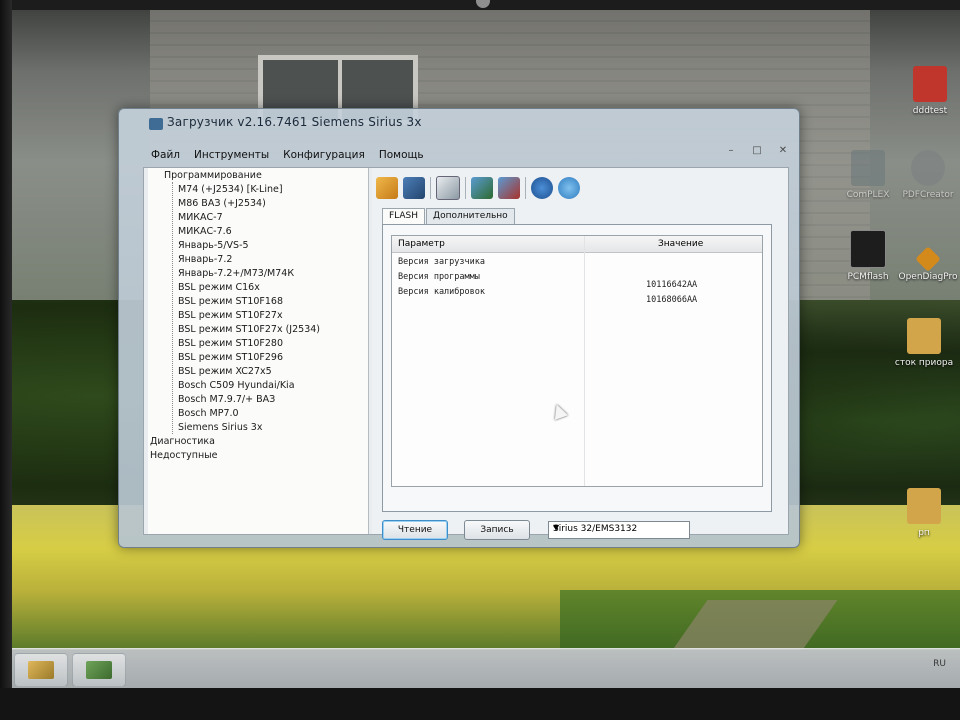 This screenshot has width=960, height=720. What do you see at coordinates (226, 400) in the screenshot?
I see `tree-item: Bosch M7.9.7/+ ВАЗ` at bounding box center [226, 400].